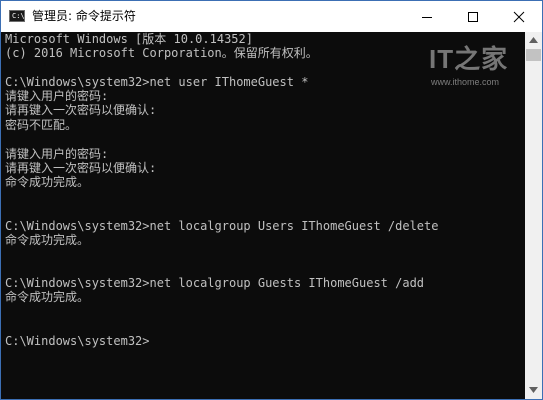 The width and height of the screenshot is (543, 400). I want to click on close-icon, so click(519, 17).